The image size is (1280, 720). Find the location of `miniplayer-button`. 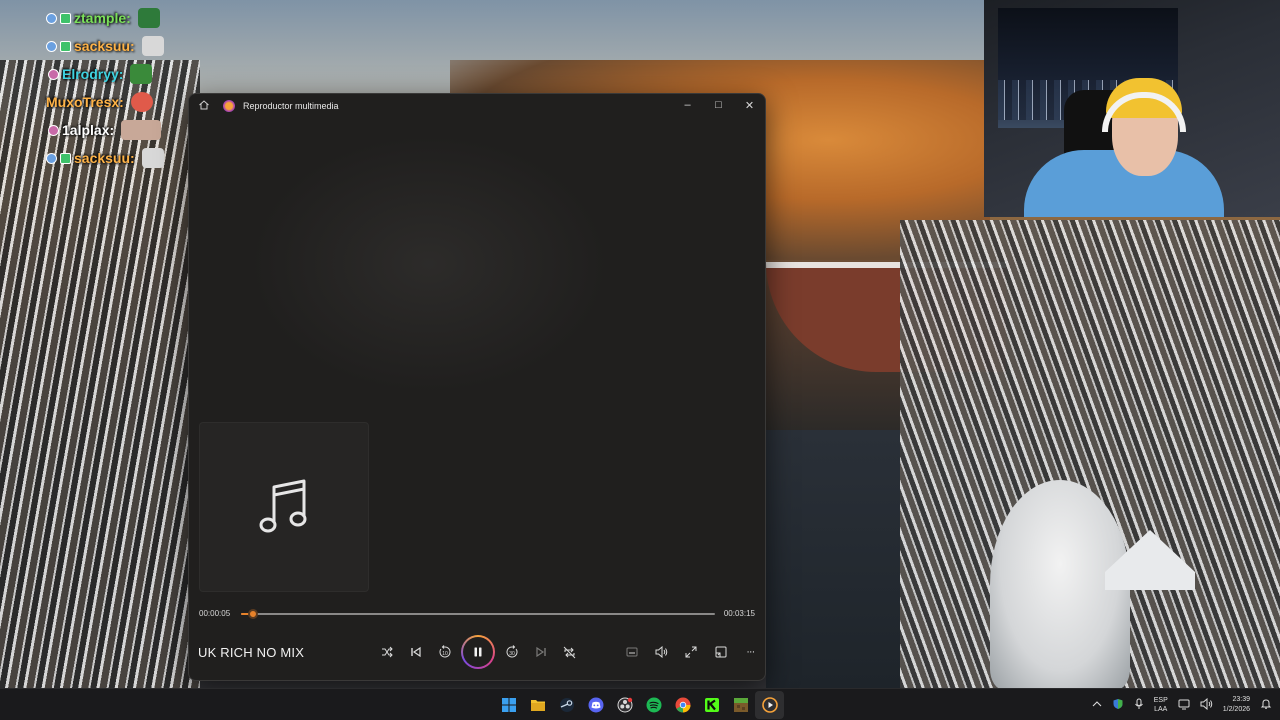

miniplayer-button is located at coordinates (633, 652).